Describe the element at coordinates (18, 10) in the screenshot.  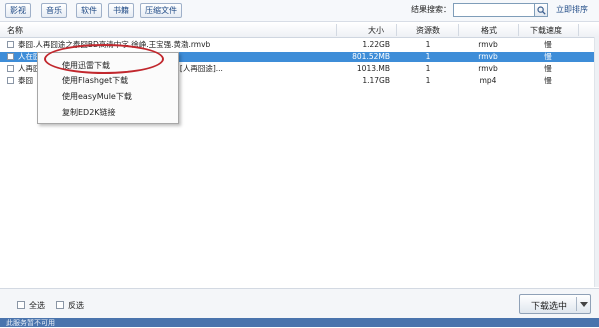
I see `tag-video: 影视` at that location.